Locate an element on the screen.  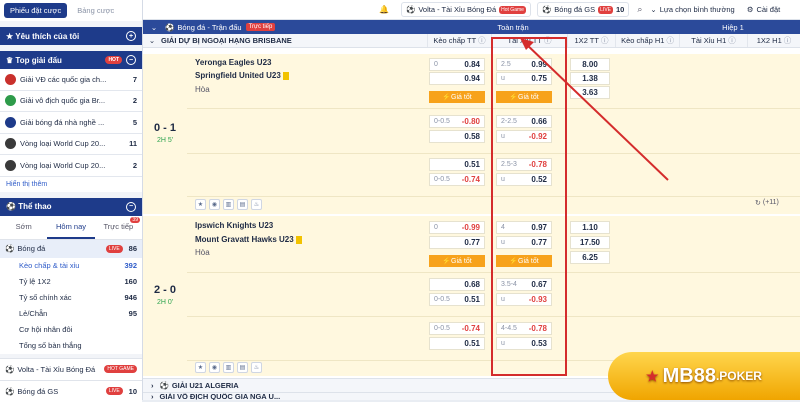
col-label: Tài Xỉu TT is located at coordinates (524, 40).